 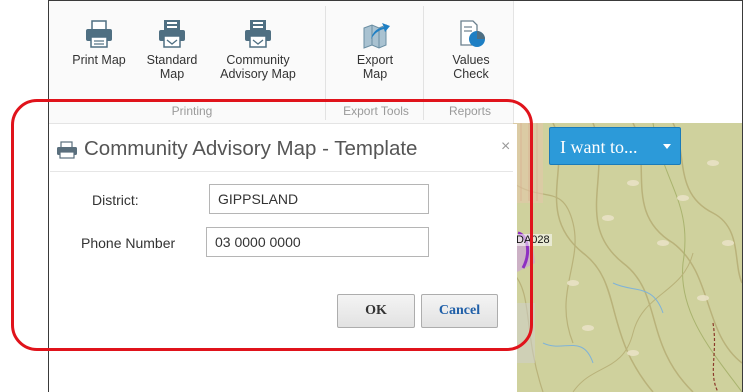 I want to click on cancel-button: Cancel, so click(x=459, y=311).